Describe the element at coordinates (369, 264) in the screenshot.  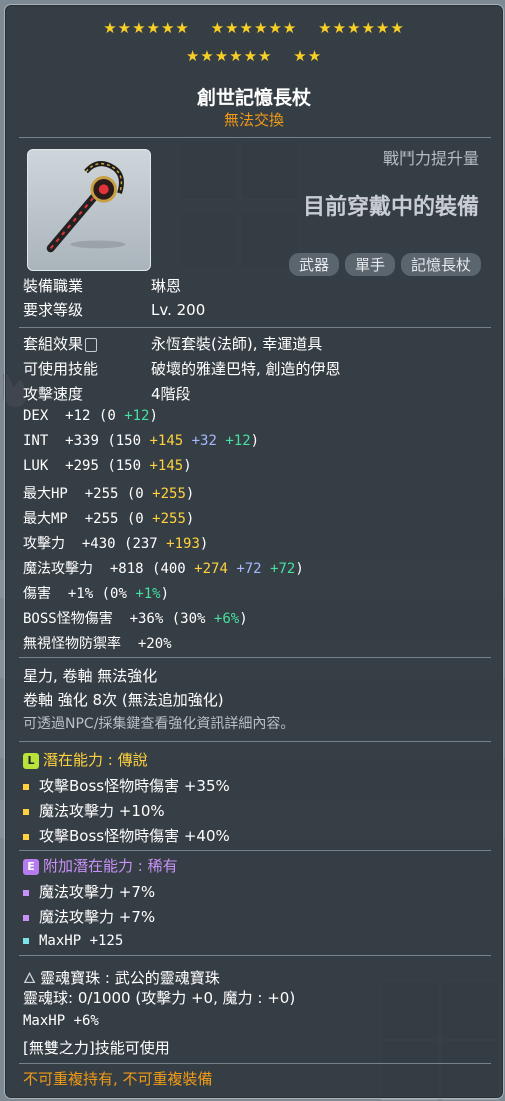
I see `tag-one-handed: 單手` at that location.